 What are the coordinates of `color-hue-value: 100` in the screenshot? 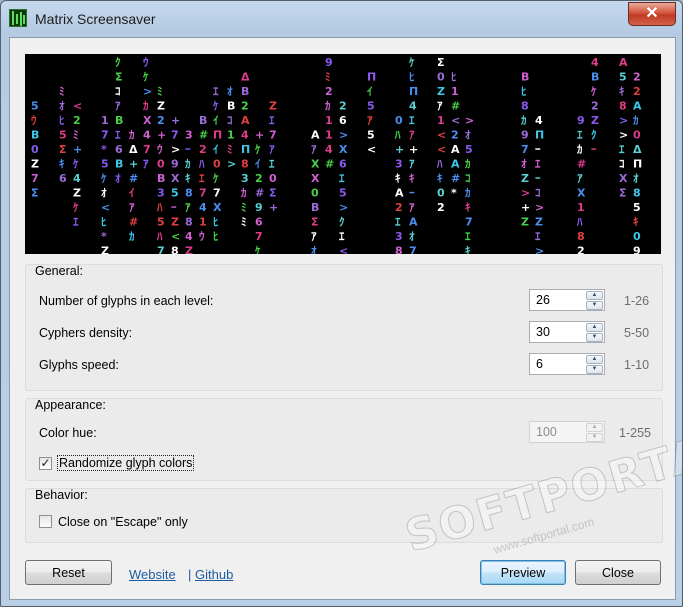 It's located at (546, 432).